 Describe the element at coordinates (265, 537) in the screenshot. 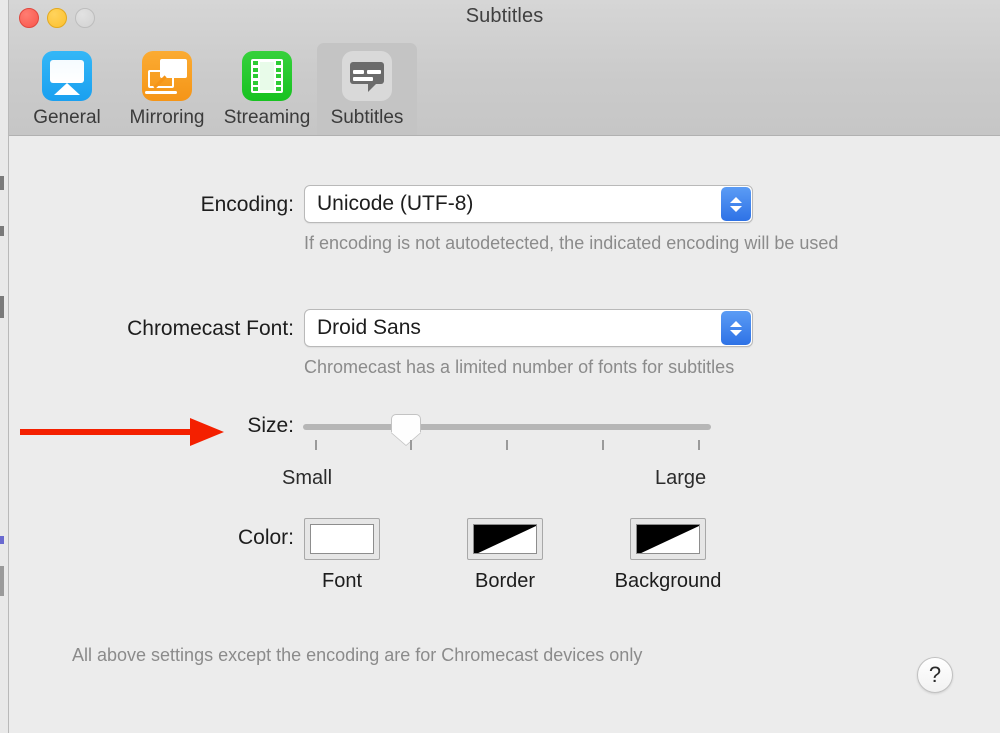

I see `color-label: Color:` at that location.